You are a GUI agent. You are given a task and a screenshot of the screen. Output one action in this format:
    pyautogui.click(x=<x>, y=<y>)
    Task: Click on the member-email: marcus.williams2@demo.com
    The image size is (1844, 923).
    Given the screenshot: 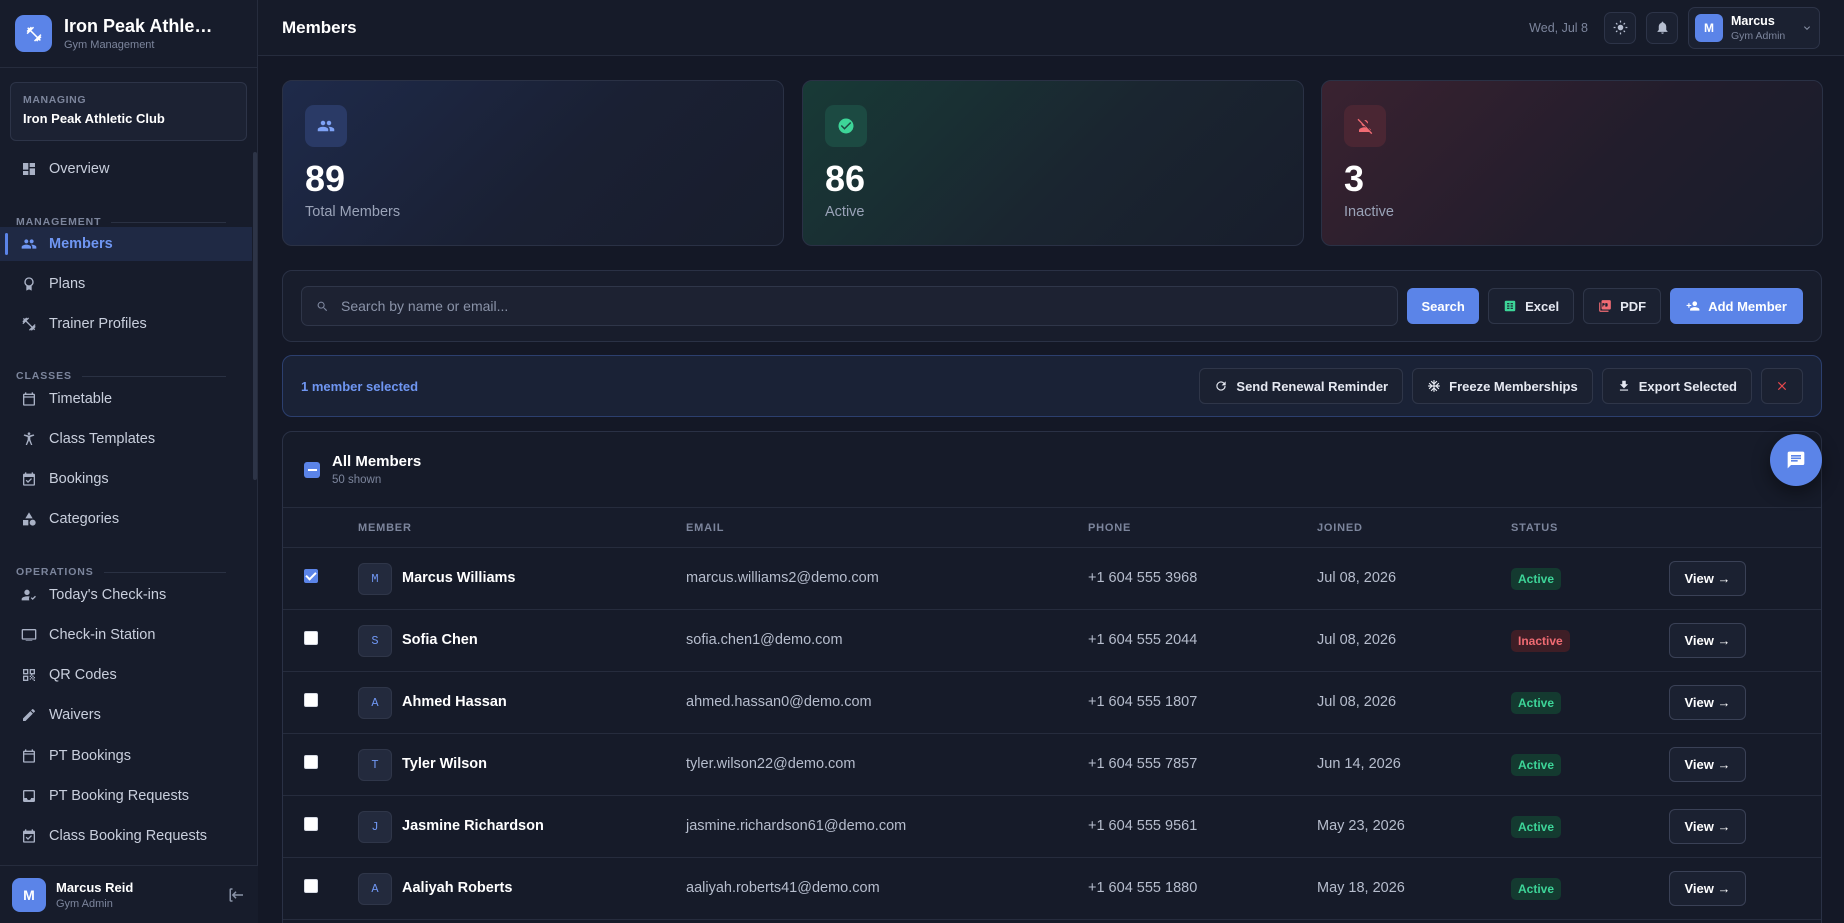 What is the action you would take?
    pyautogui.click(x=782, y=578)
    